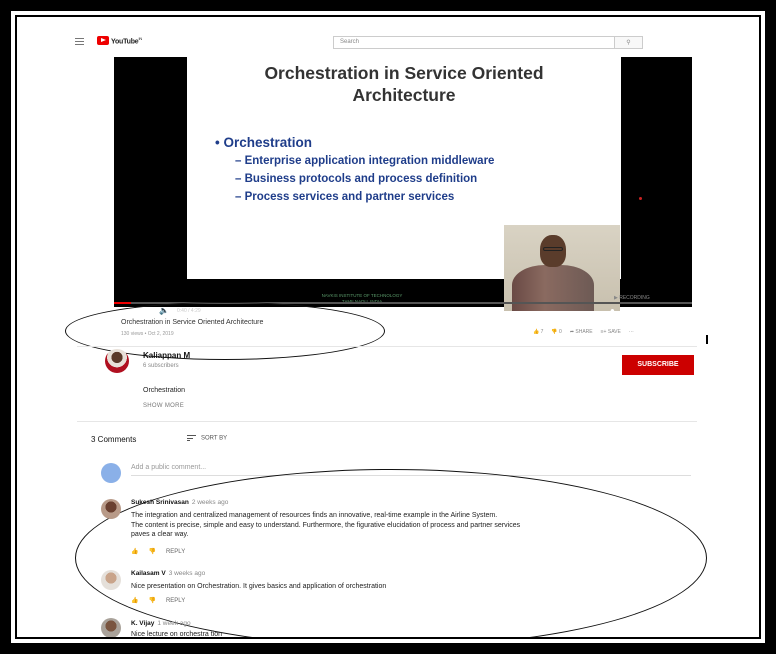 This screenshot has height=654, width=776. Describe the element at coordinates (572, 332) in the screenshot. I see `share-icon: ➦` at that location.